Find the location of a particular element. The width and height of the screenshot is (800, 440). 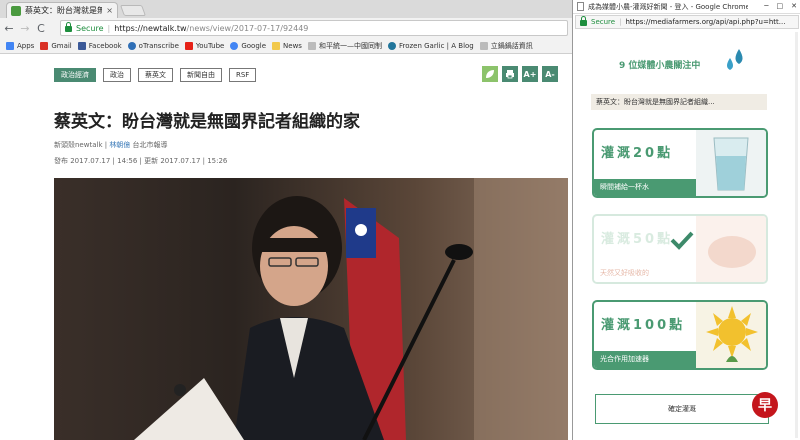

card-foot: 光合作用加速器 is located at coordinates (647, 359).